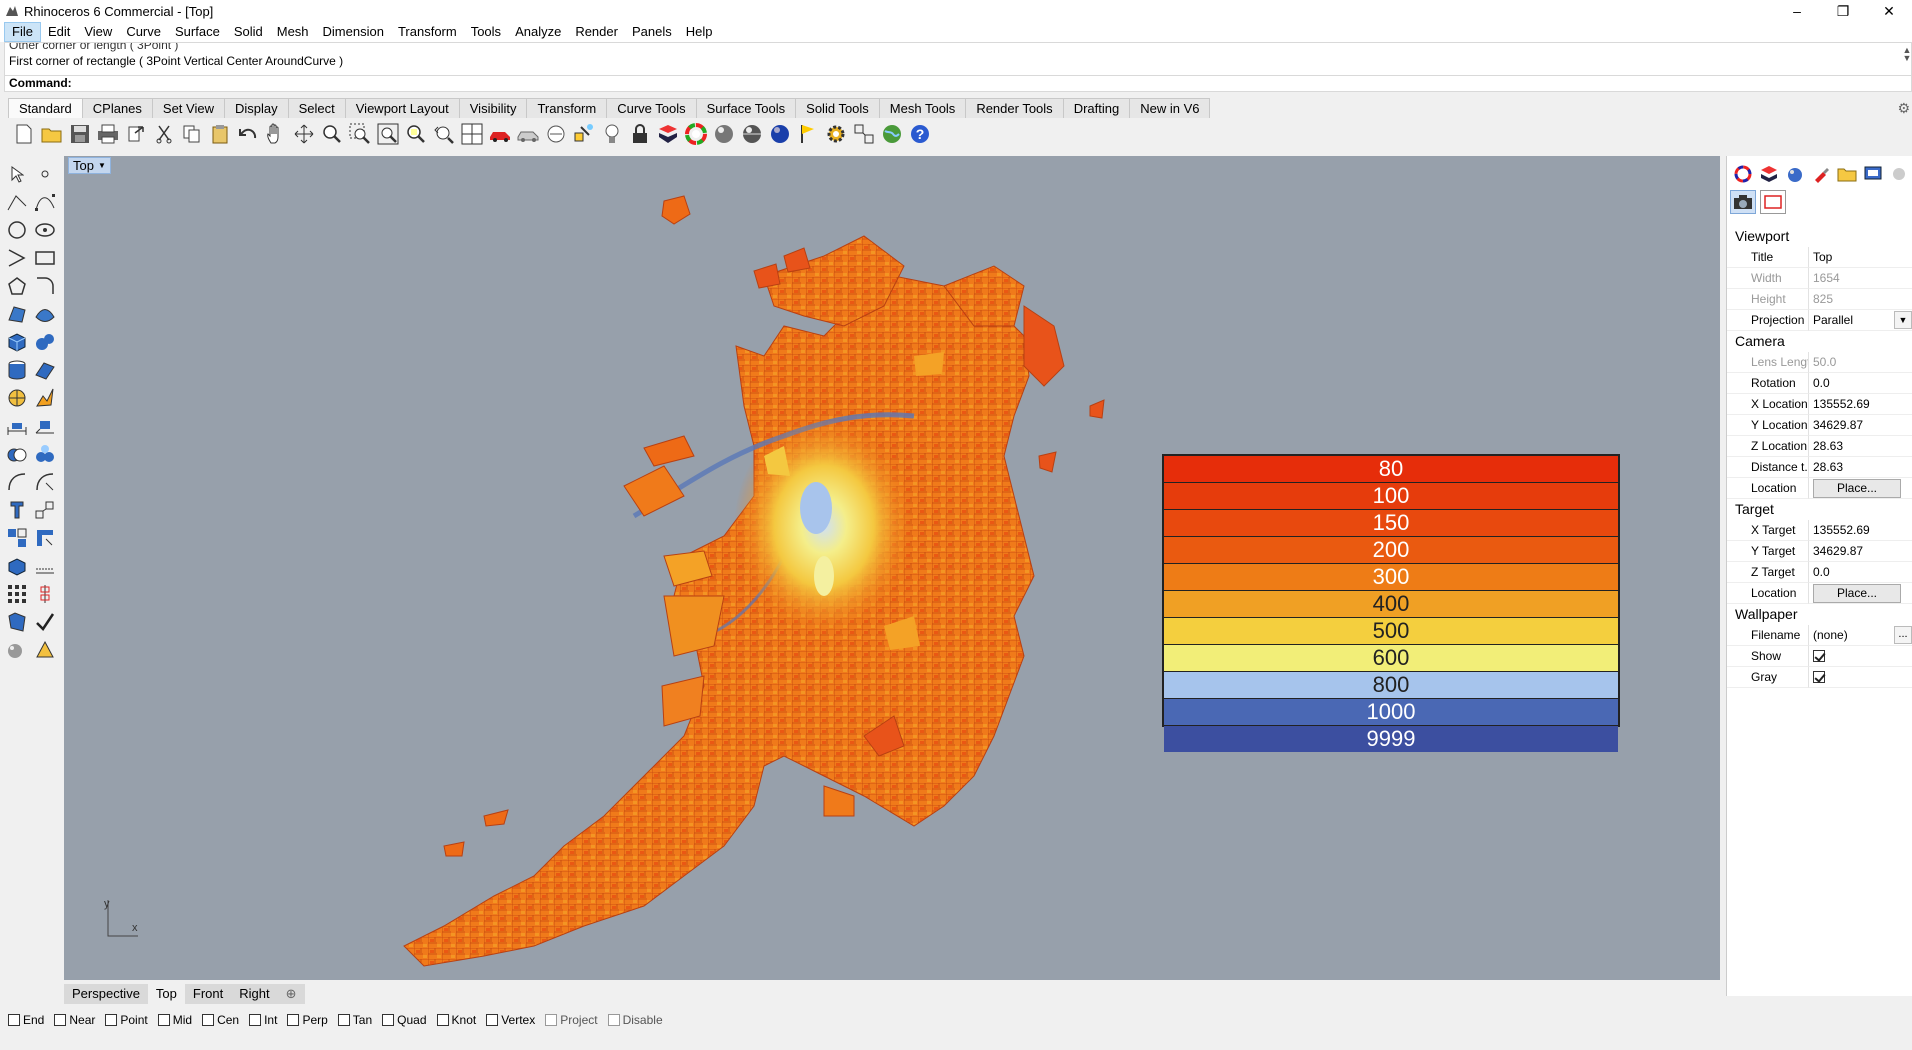 The image size is (1912, 1050). I want to click on osnap-quad: Quad, so click(404, 1020).